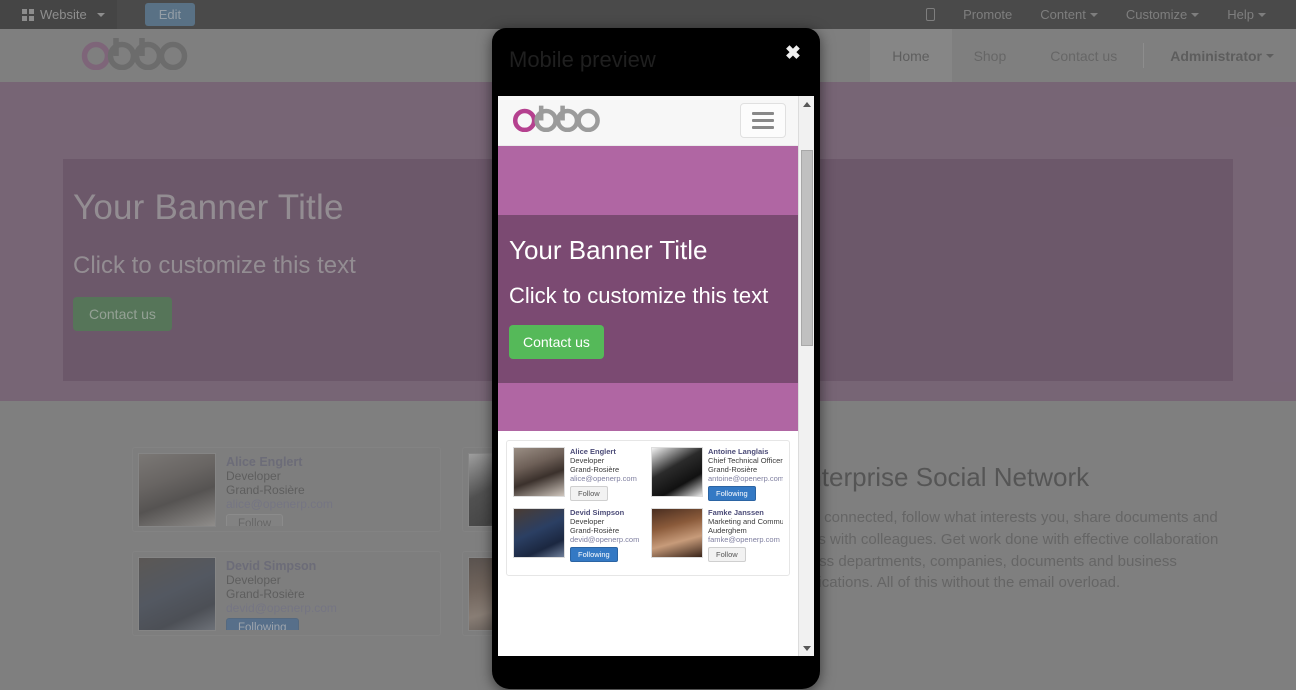  What do you see at coordinates (738, 451) in the screenshot?
I see `person-name: Antoine Langlais` at bounding box center [738, 451].